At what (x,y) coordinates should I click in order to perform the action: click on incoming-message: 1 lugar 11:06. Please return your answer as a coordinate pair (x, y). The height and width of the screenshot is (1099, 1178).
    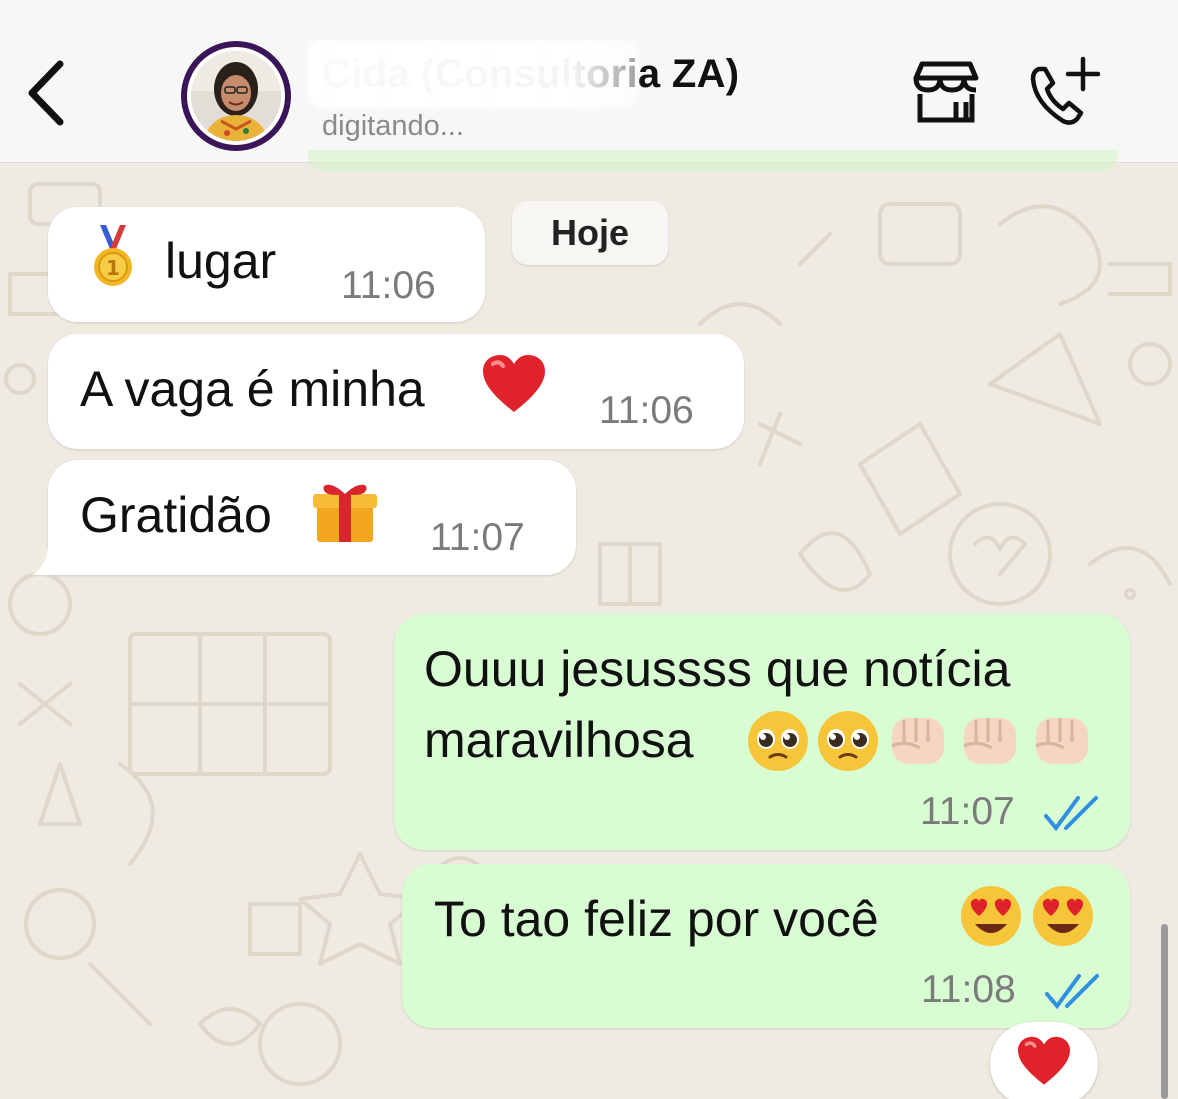
    Looking at the image, I should click on (266, 264).